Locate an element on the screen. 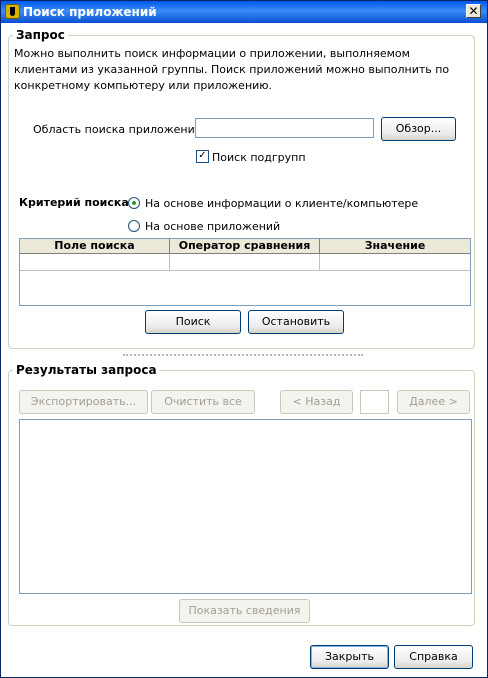 This screenshot has width=488, height=678. criteria-radio-client is located at coordinates (134, 203).